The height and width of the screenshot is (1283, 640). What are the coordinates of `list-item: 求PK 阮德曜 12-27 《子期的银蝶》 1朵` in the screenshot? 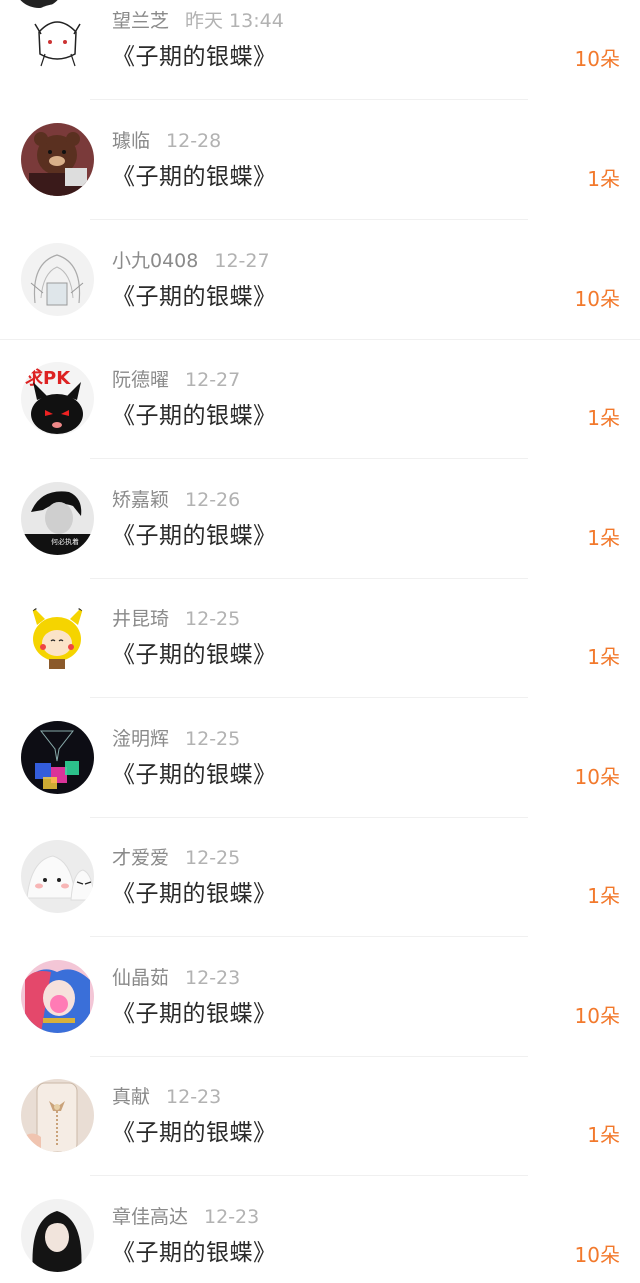 It's located at (320, 399).